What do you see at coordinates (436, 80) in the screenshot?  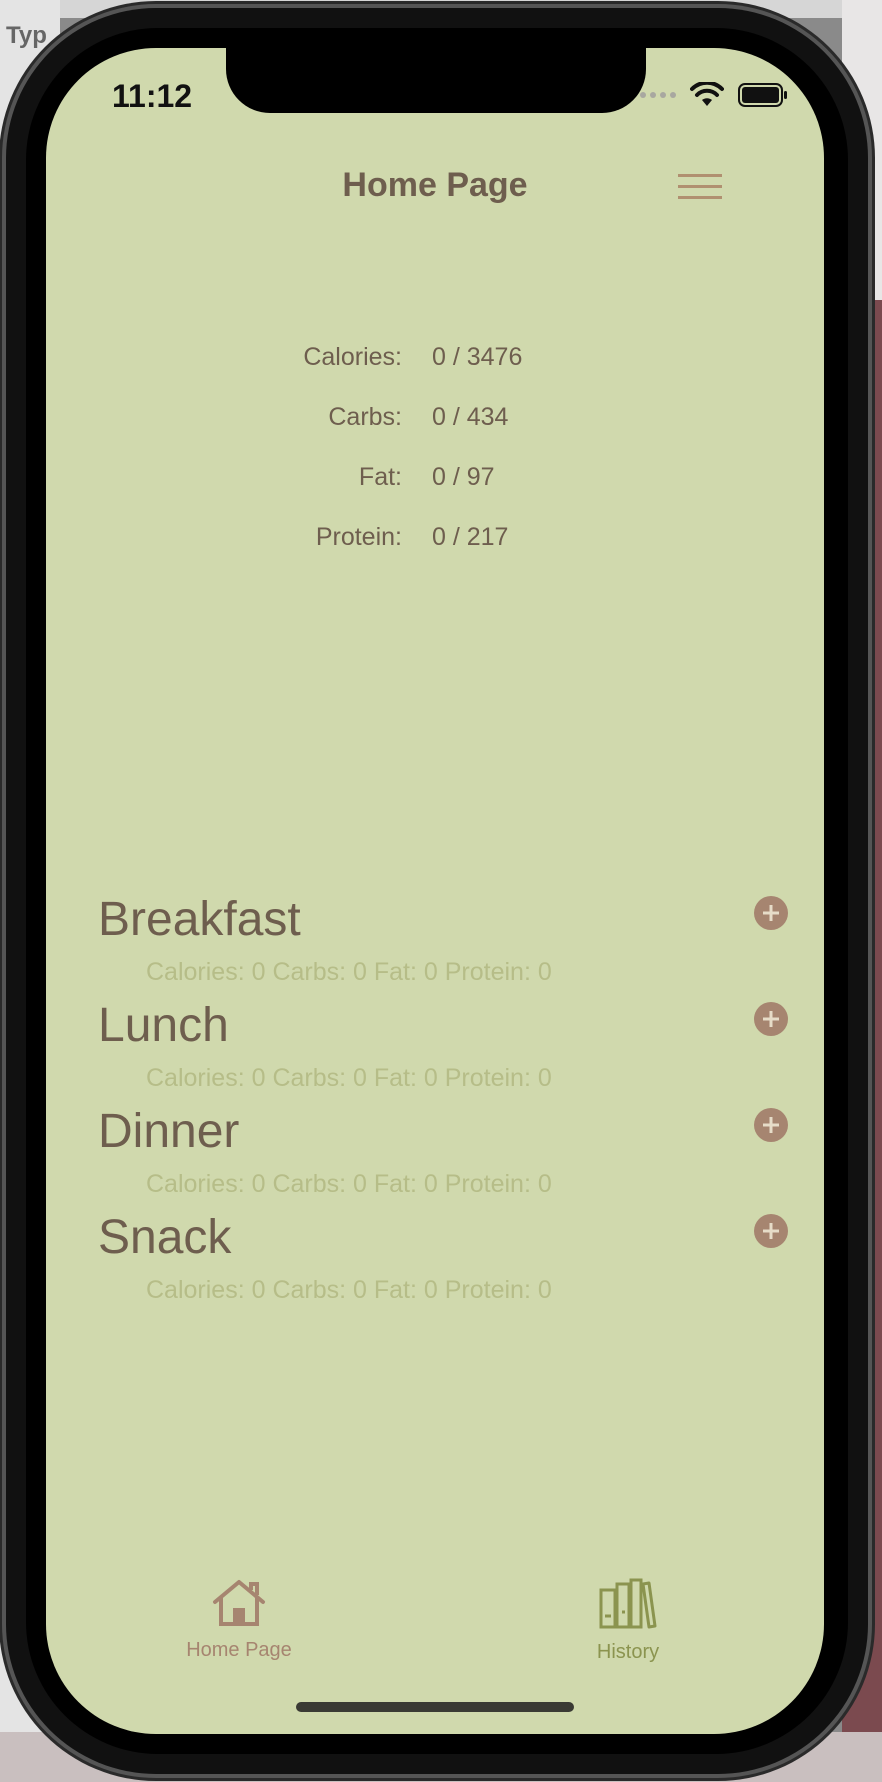 I see `device-notch` at bounding box center [436, 80].